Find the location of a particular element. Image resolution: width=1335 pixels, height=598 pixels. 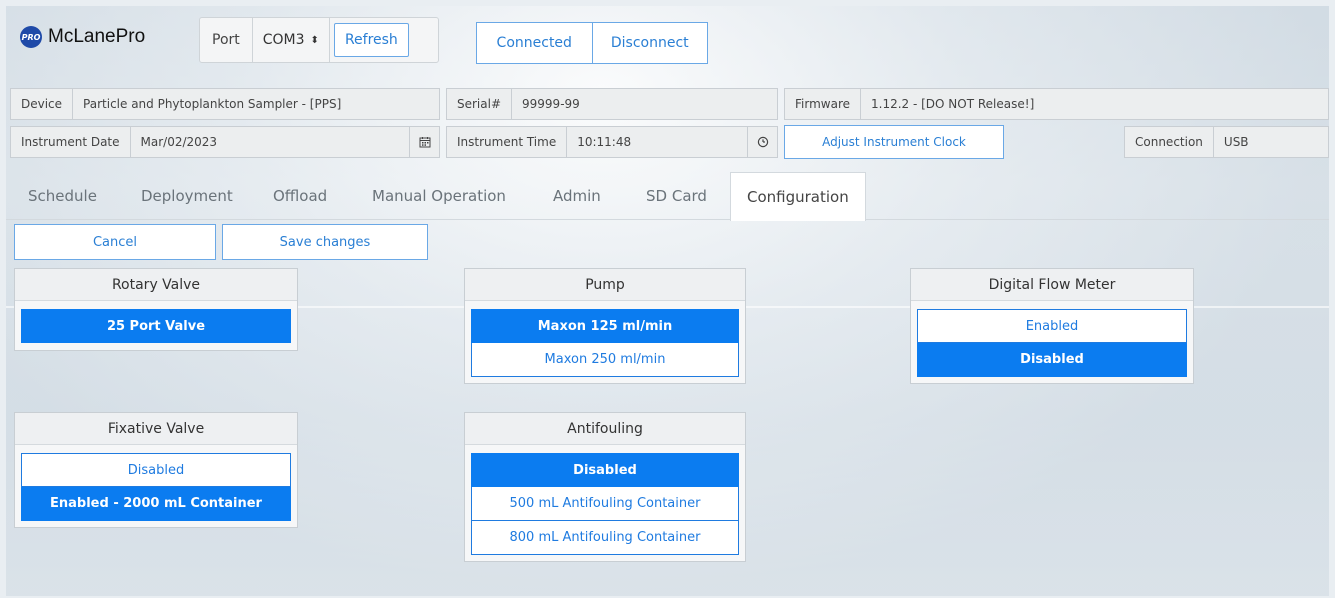

date-value: Mar/02/2023 is located at coordinates (270, 142).